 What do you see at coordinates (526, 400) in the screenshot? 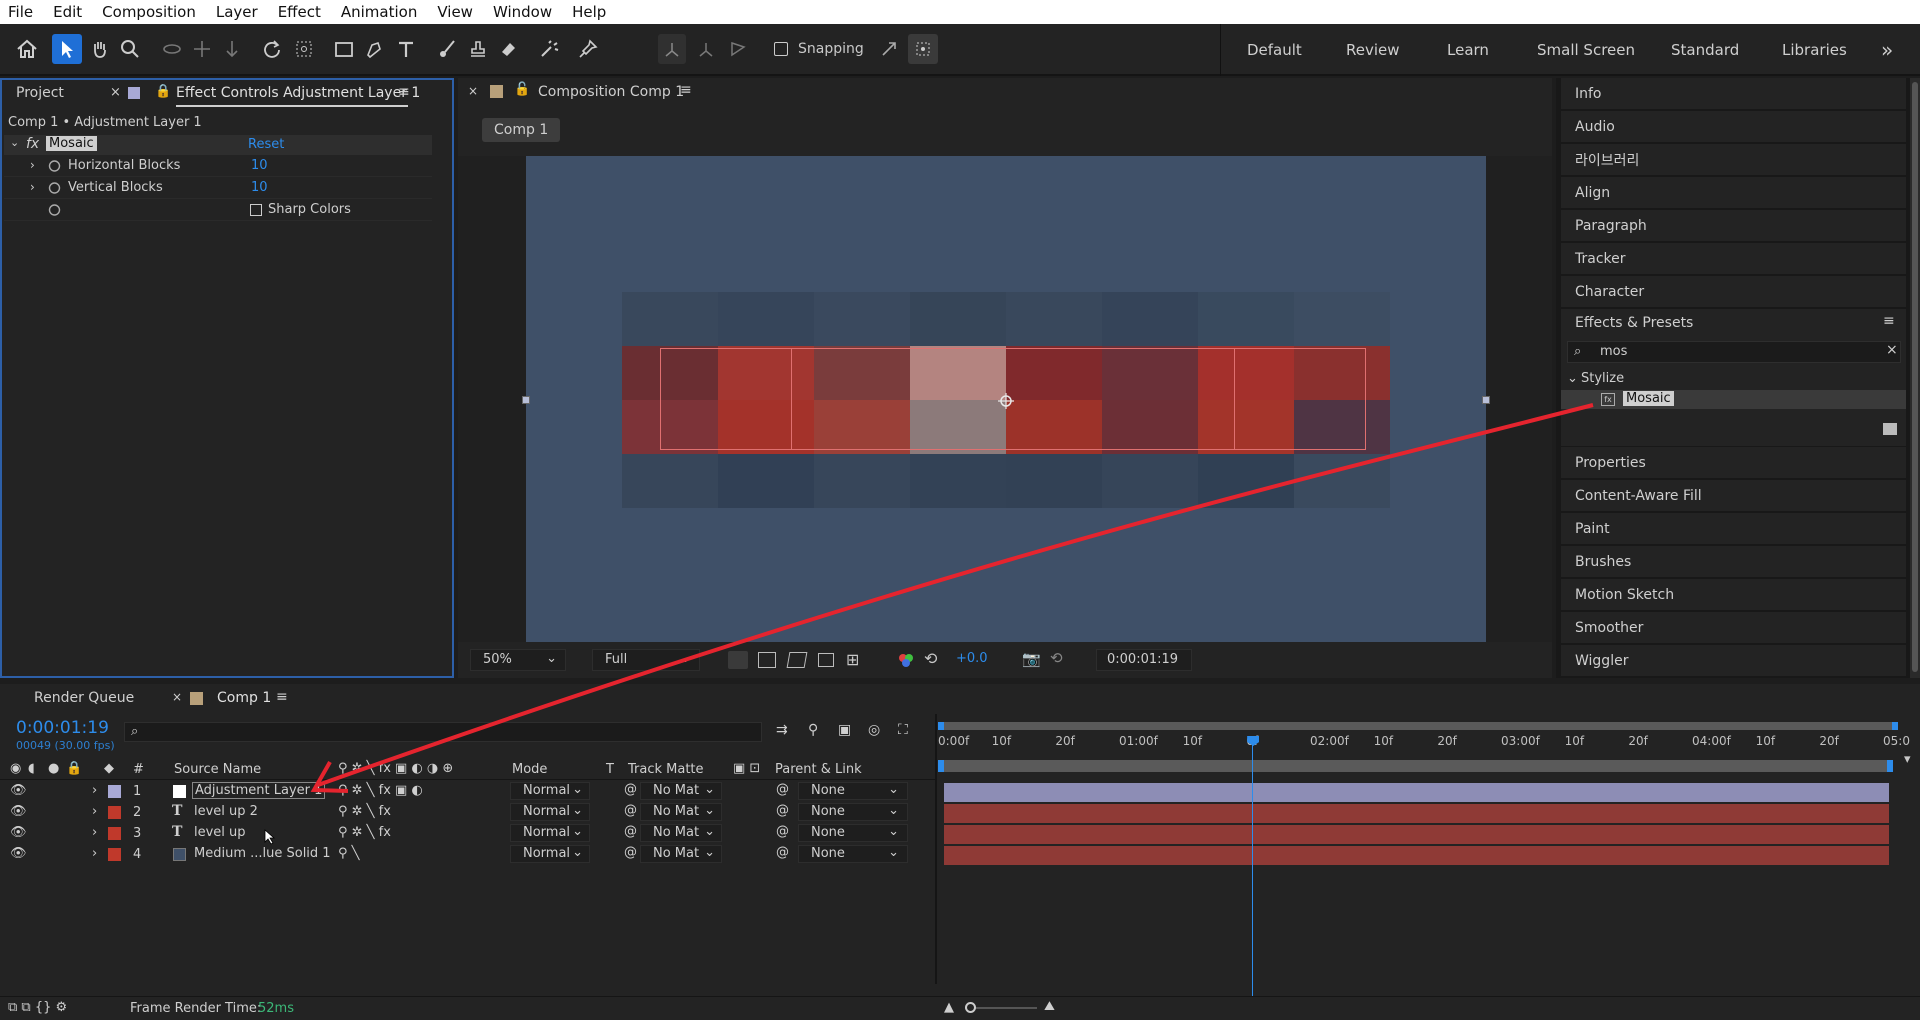
I see `layer-handle-left` at bounding box center [526, 400].